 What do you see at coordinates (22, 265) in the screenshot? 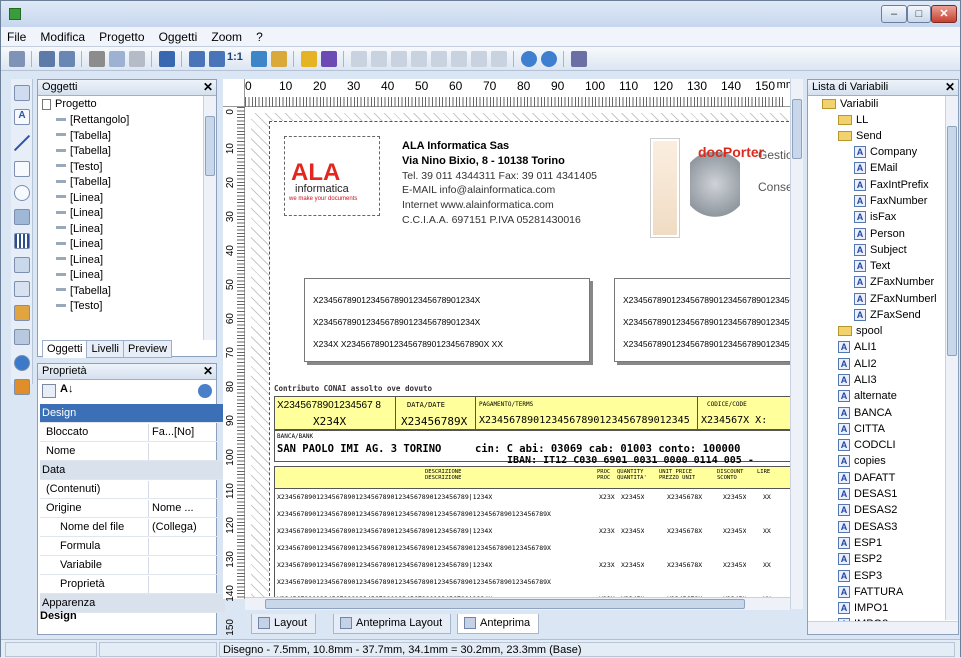
I see `table-tool-icon` at bounding box center [22, 265].